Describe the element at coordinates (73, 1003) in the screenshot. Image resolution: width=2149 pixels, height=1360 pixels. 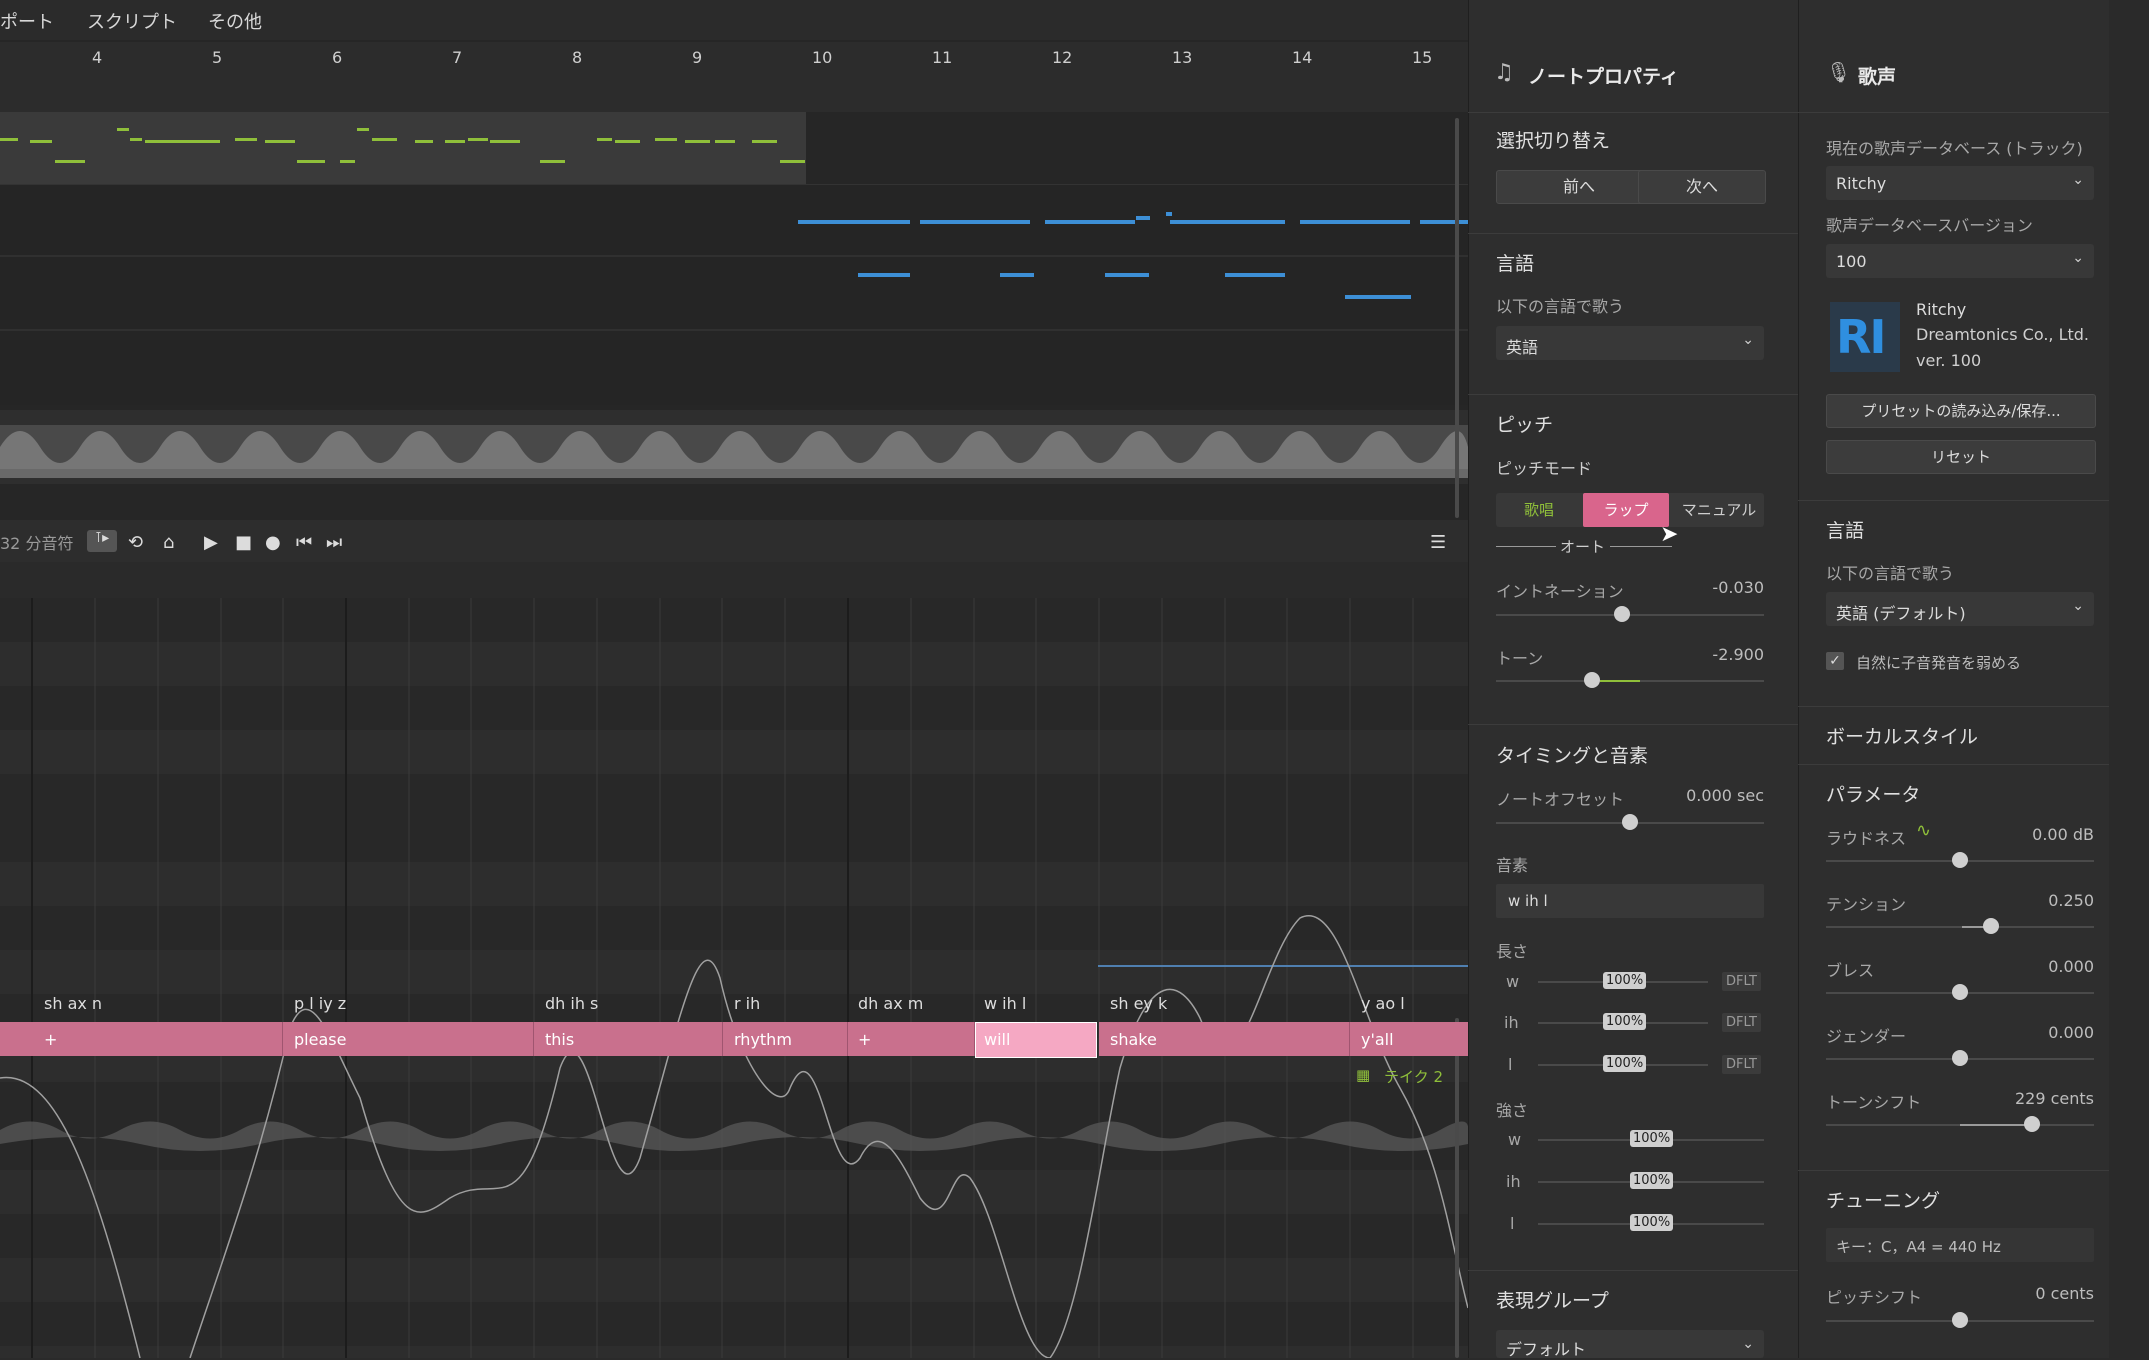
I see `phoneme-label: sh ax n` at that location.